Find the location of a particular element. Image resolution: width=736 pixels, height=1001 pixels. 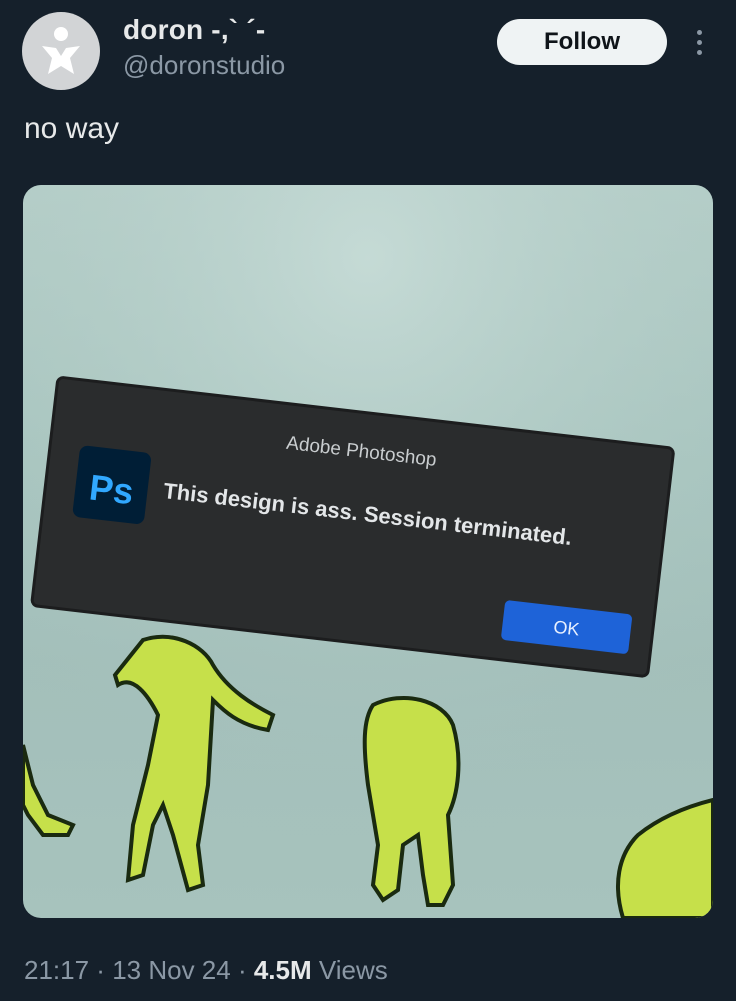

tweet-meta: 21:17 · 13 Nov 24 · 4.5M Views is located at coordinates (206, 970).